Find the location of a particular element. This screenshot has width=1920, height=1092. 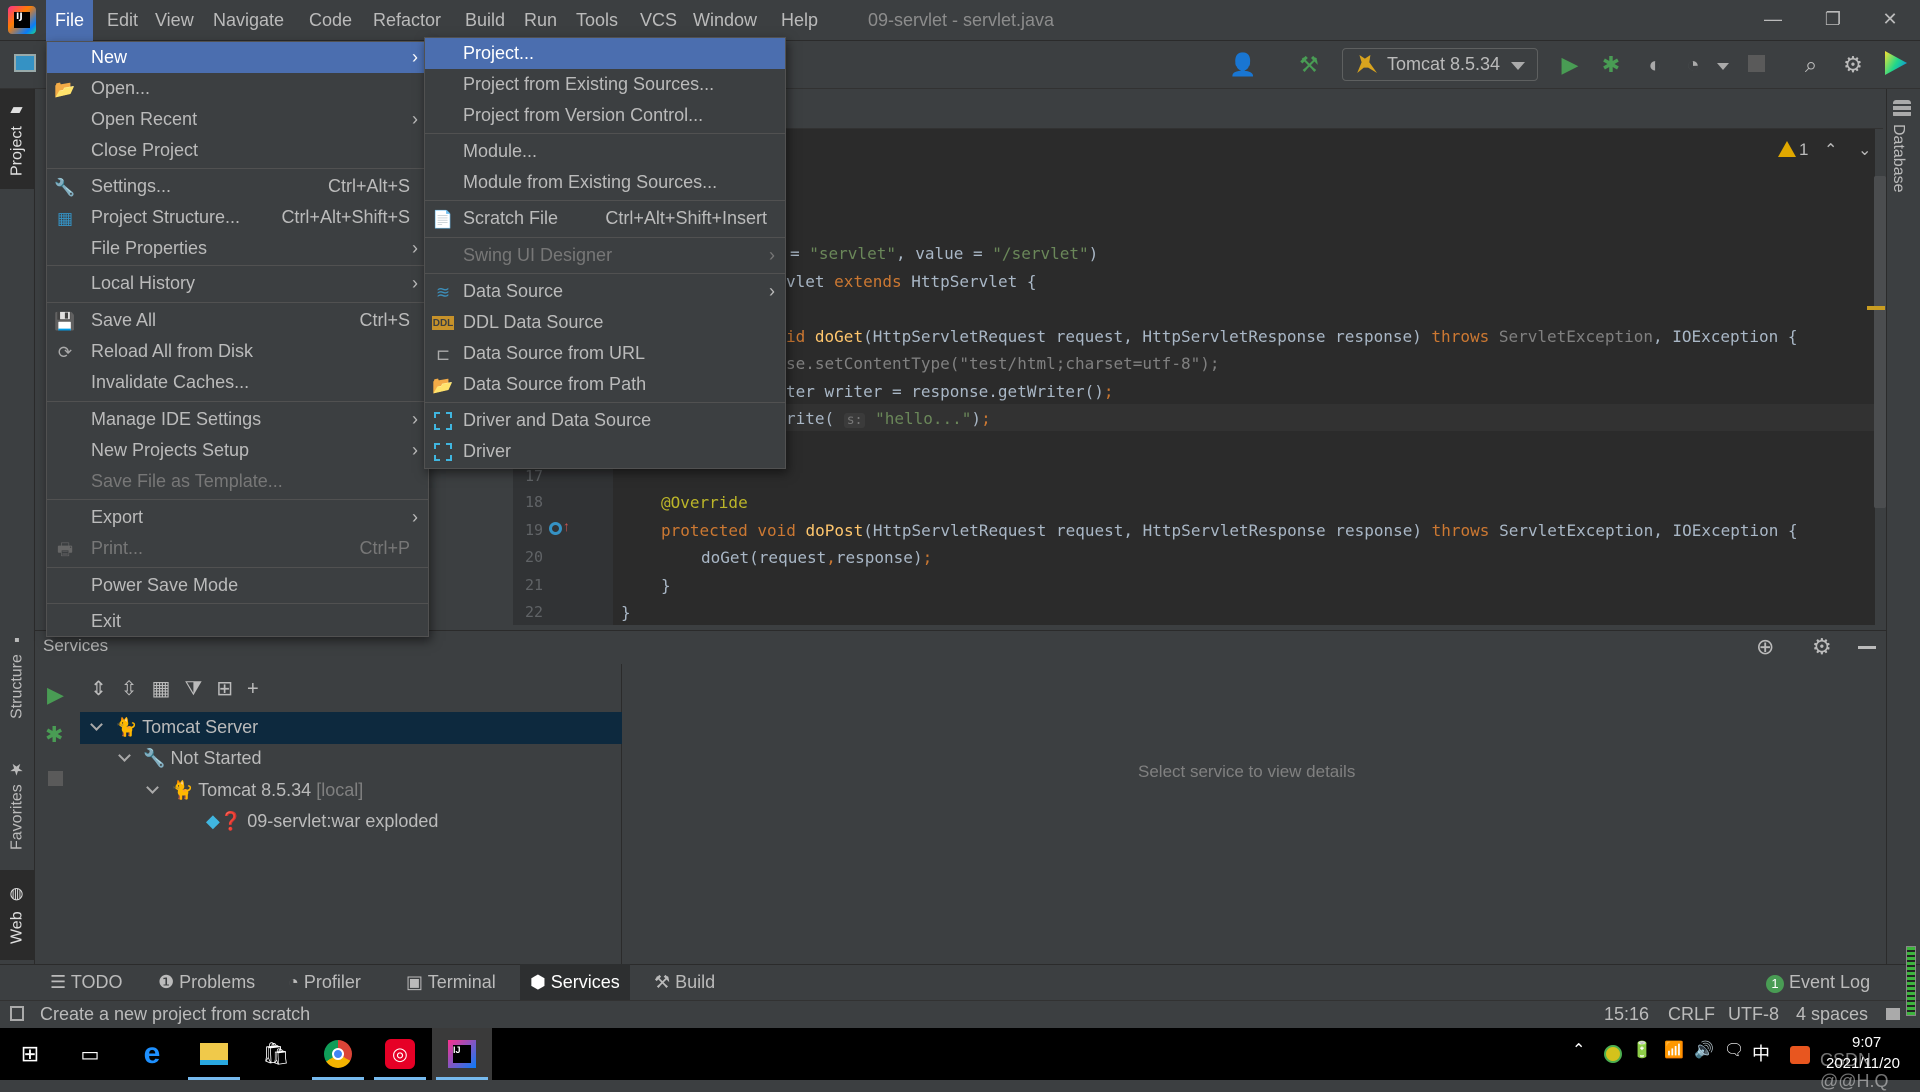

expand-all-icon: ⇕ is located at coordinates (105, 689).